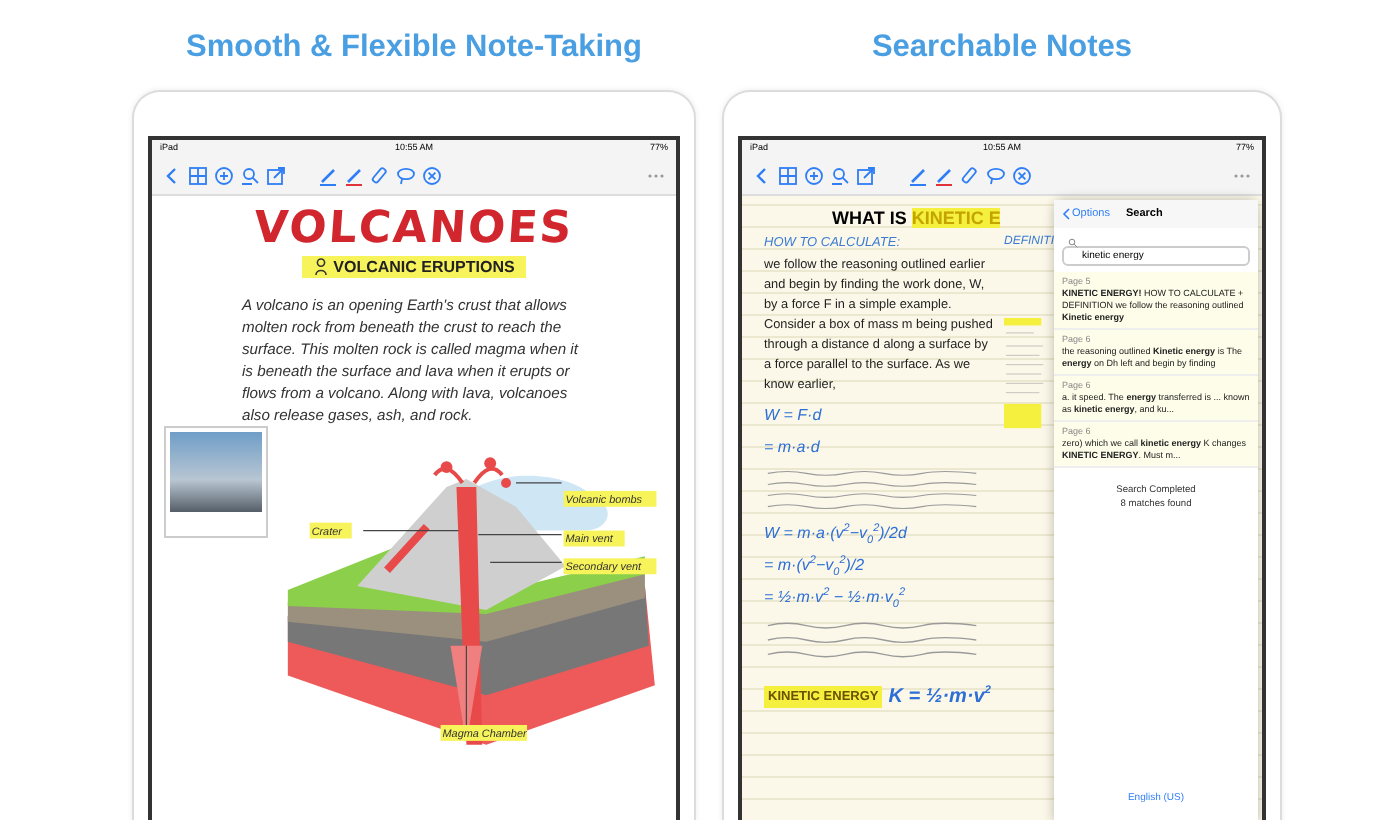  I want to click on formula: W = m·a·(v$^{2}$−v$_{0}$$^{2}$)/2d, so click(836, 533).